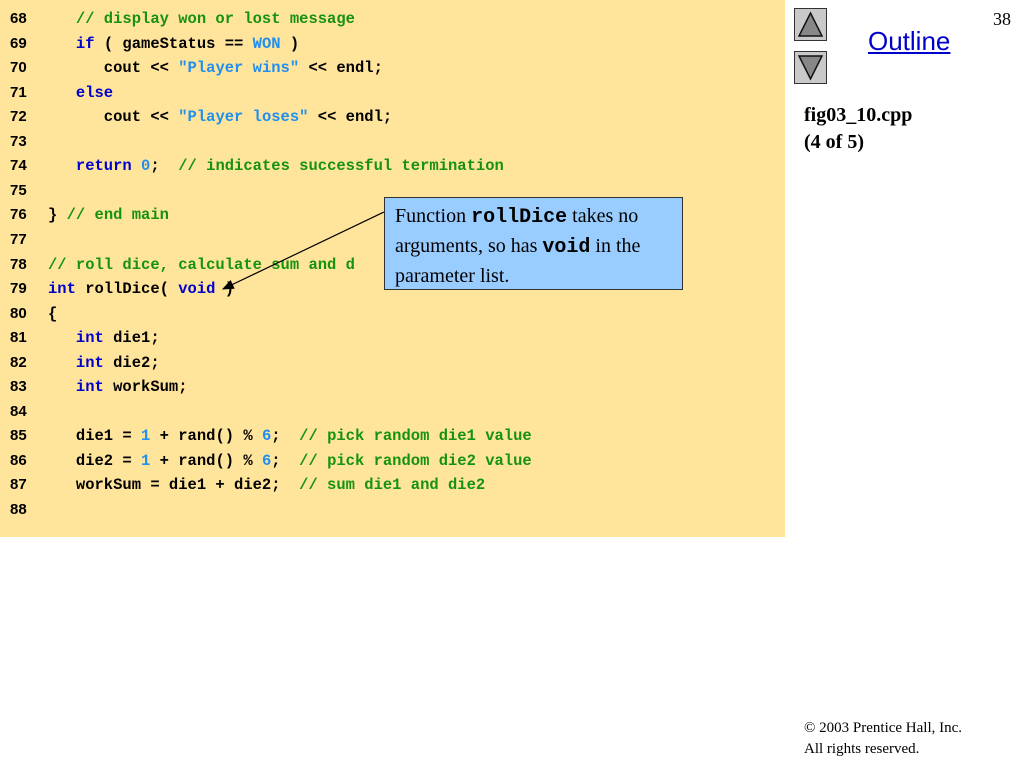  I want to click on line-number: 75, so click(18, 190).